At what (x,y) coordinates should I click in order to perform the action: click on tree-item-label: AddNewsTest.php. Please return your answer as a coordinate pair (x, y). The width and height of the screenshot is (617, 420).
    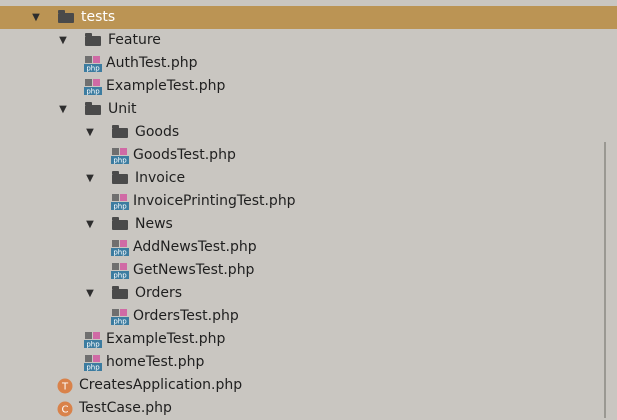
    Looking at the image, I should click on (195, 247).